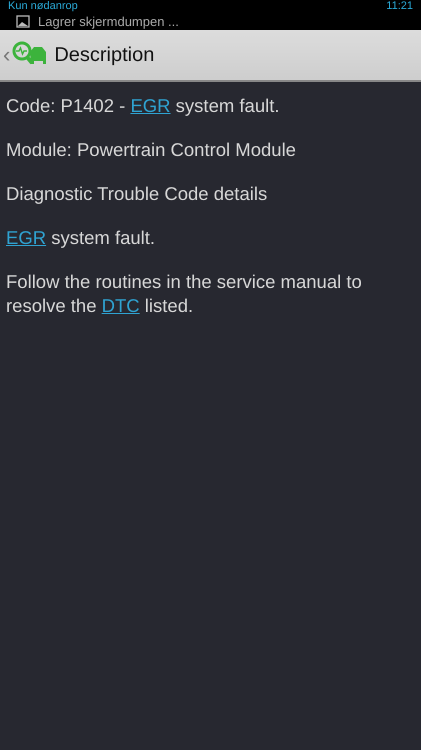  Describe the element at coordinates (151, 150) in the screenshot. I see `description-paragraph: Module: Powertrain Control Module` at that location.